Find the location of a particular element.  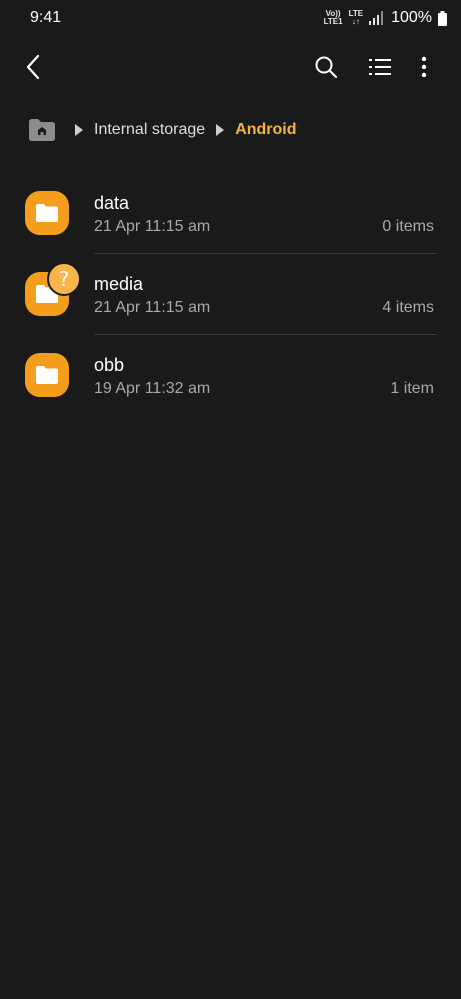

more-vertical-icon is located at coordinates (424, 67).